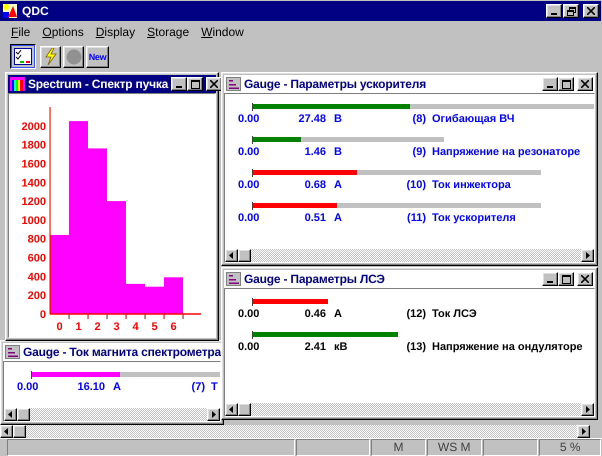 The height and width of the screenshot is (456, 602). Describe the element at coordinates (474, 218) in the screenshot. I see `gauge-label: Ток ускорителя` at that location.